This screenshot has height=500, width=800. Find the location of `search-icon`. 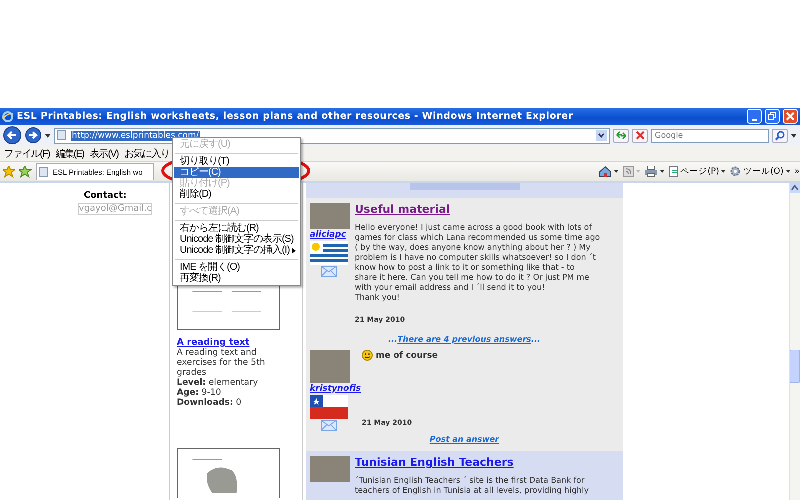

search-icon is located at coordinates (780, 135).